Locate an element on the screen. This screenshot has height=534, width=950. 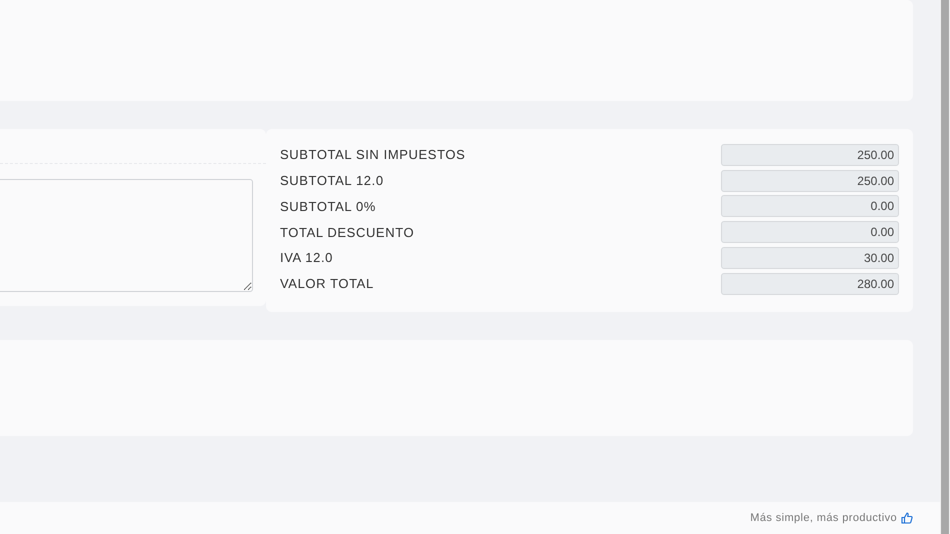
notes-textarea is located at coordinates (126, 235).